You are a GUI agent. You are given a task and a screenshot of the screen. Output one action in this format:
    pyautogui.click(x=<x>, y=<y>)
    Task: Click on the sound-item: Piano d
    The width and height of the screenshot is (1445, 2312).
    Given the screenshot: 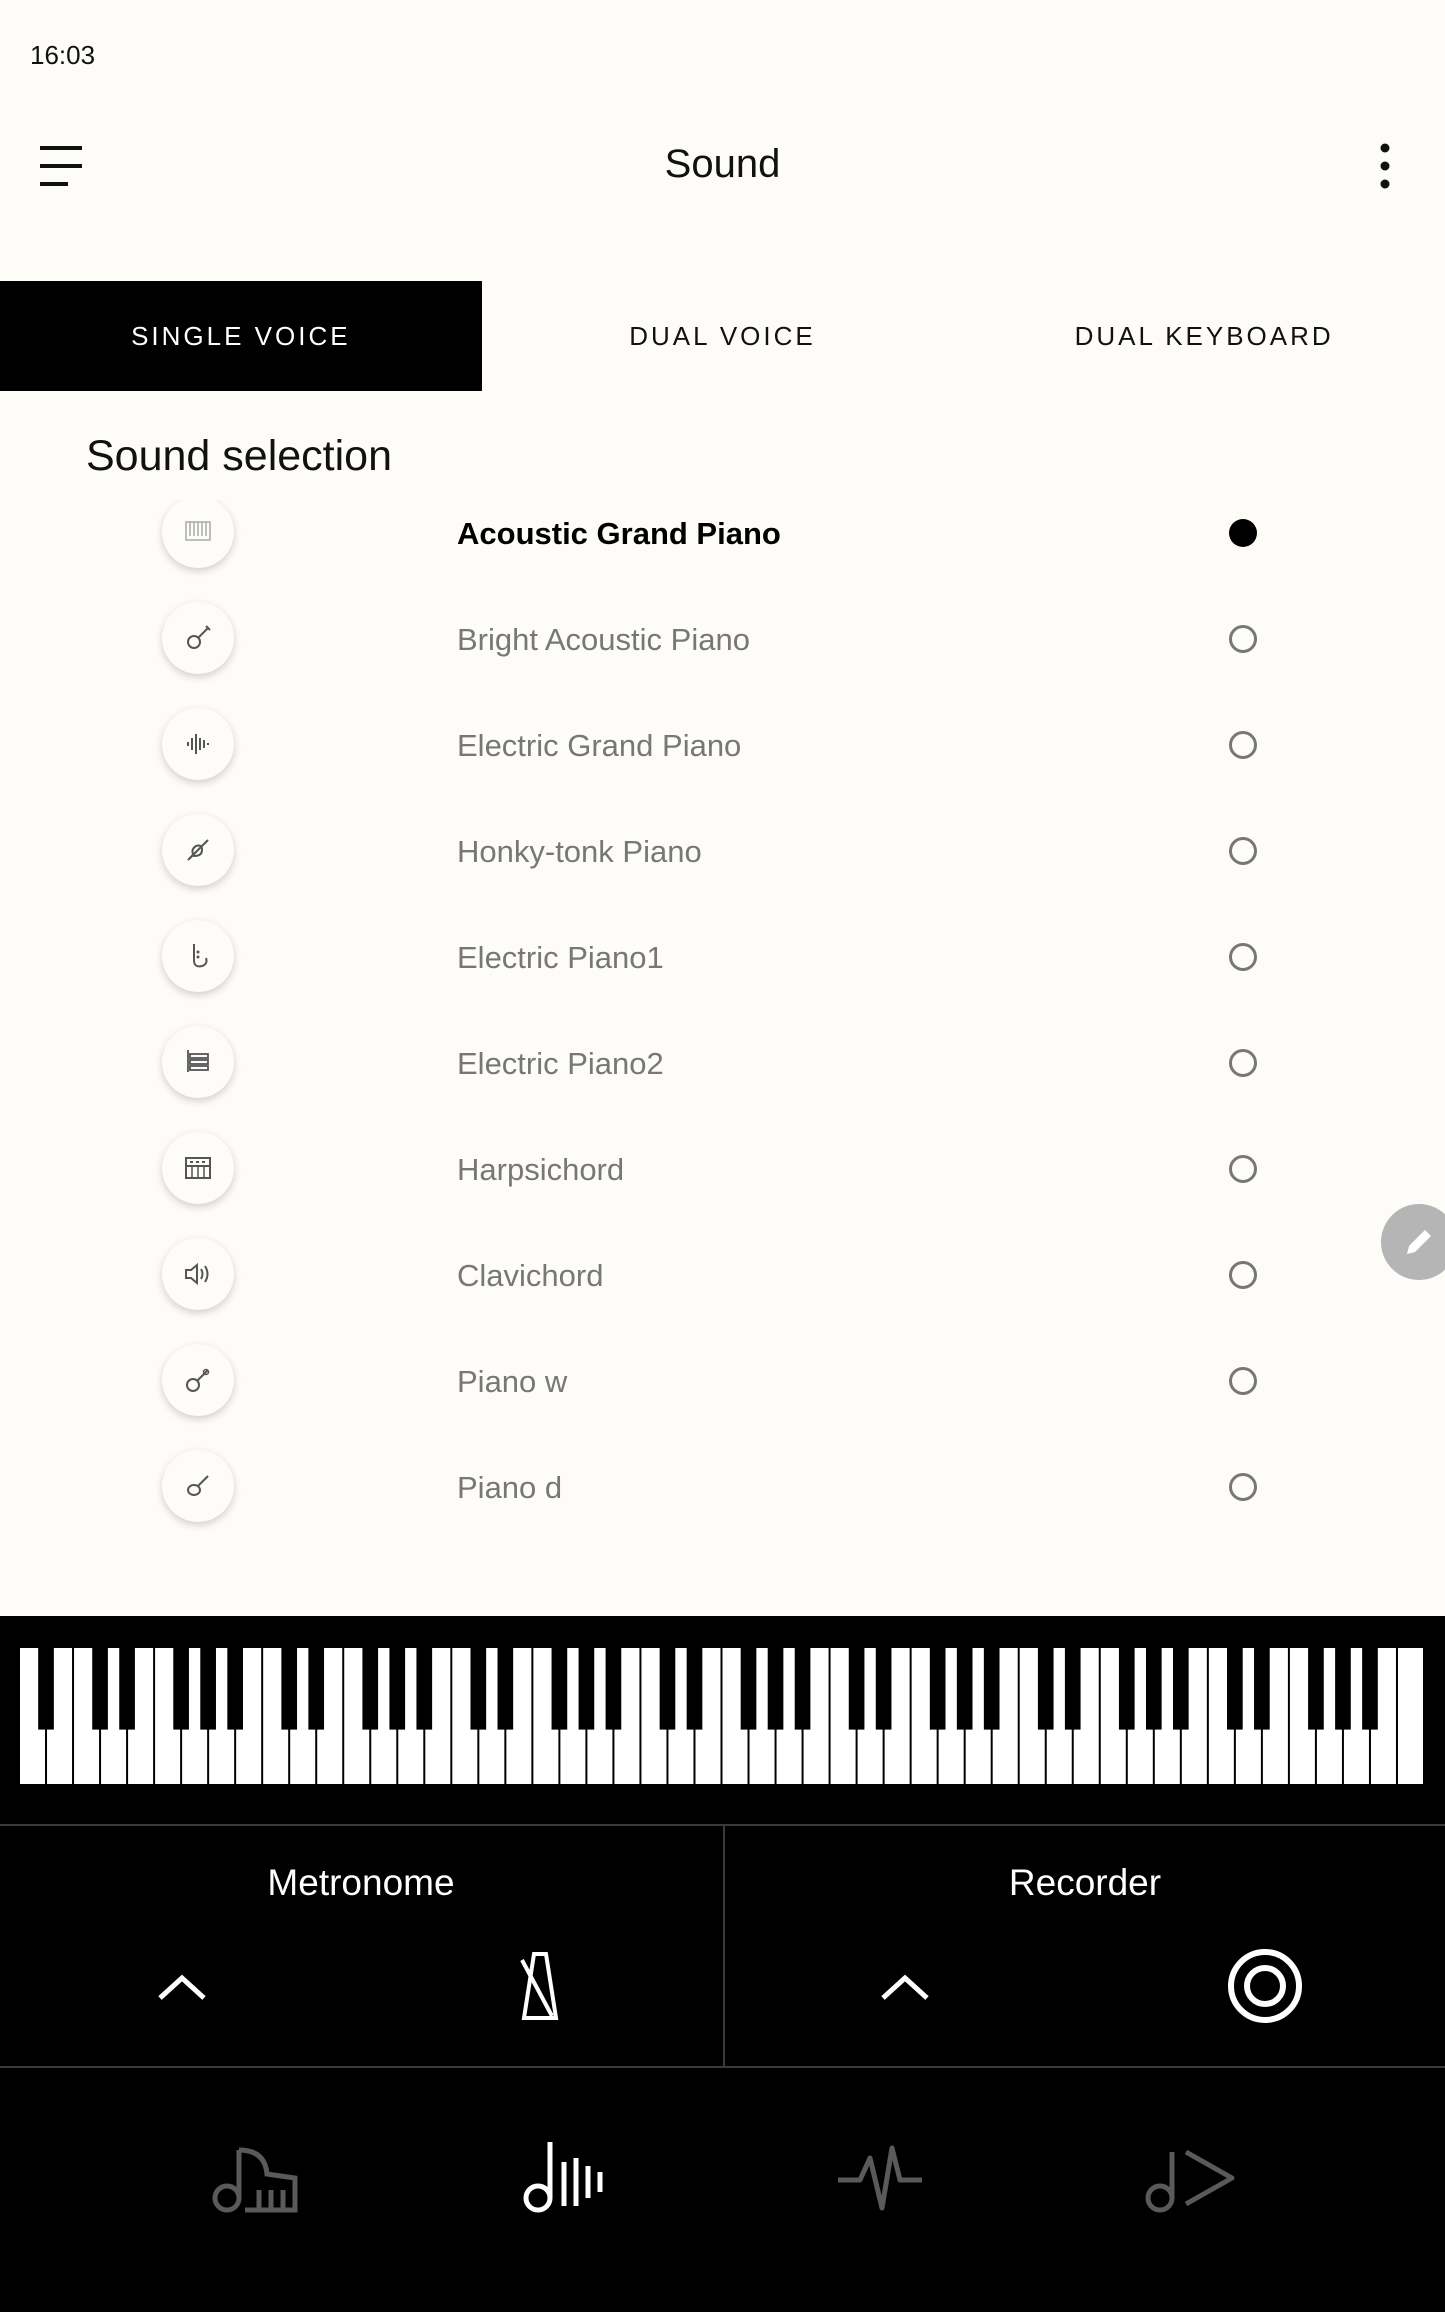 What is the action you would take?
    pyautogui.click(x=722, y=1485)
    